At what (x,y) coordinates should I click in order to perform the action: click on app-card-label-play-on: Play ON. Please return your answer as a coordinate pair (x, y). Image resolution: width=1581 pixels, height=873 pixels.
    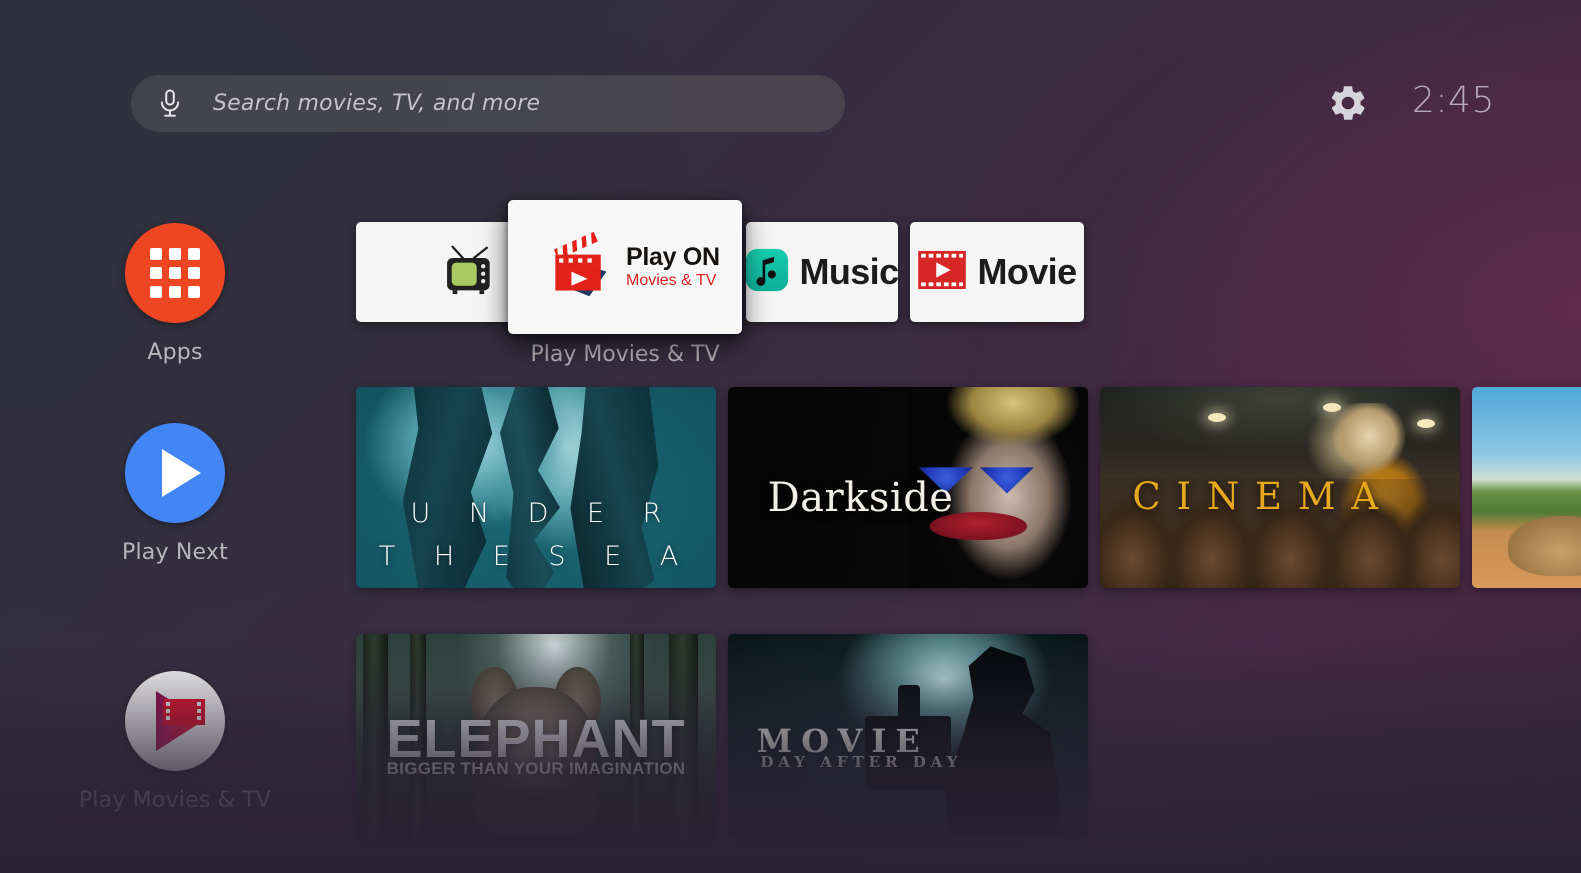
    Looking at the image, I should click on (673, 256).